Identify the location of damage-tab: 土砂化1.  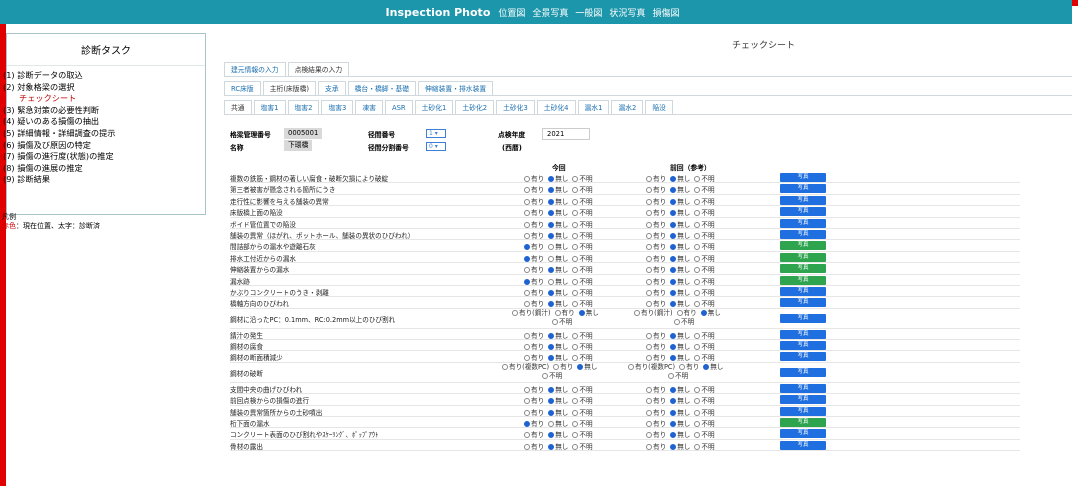
(434, 107).